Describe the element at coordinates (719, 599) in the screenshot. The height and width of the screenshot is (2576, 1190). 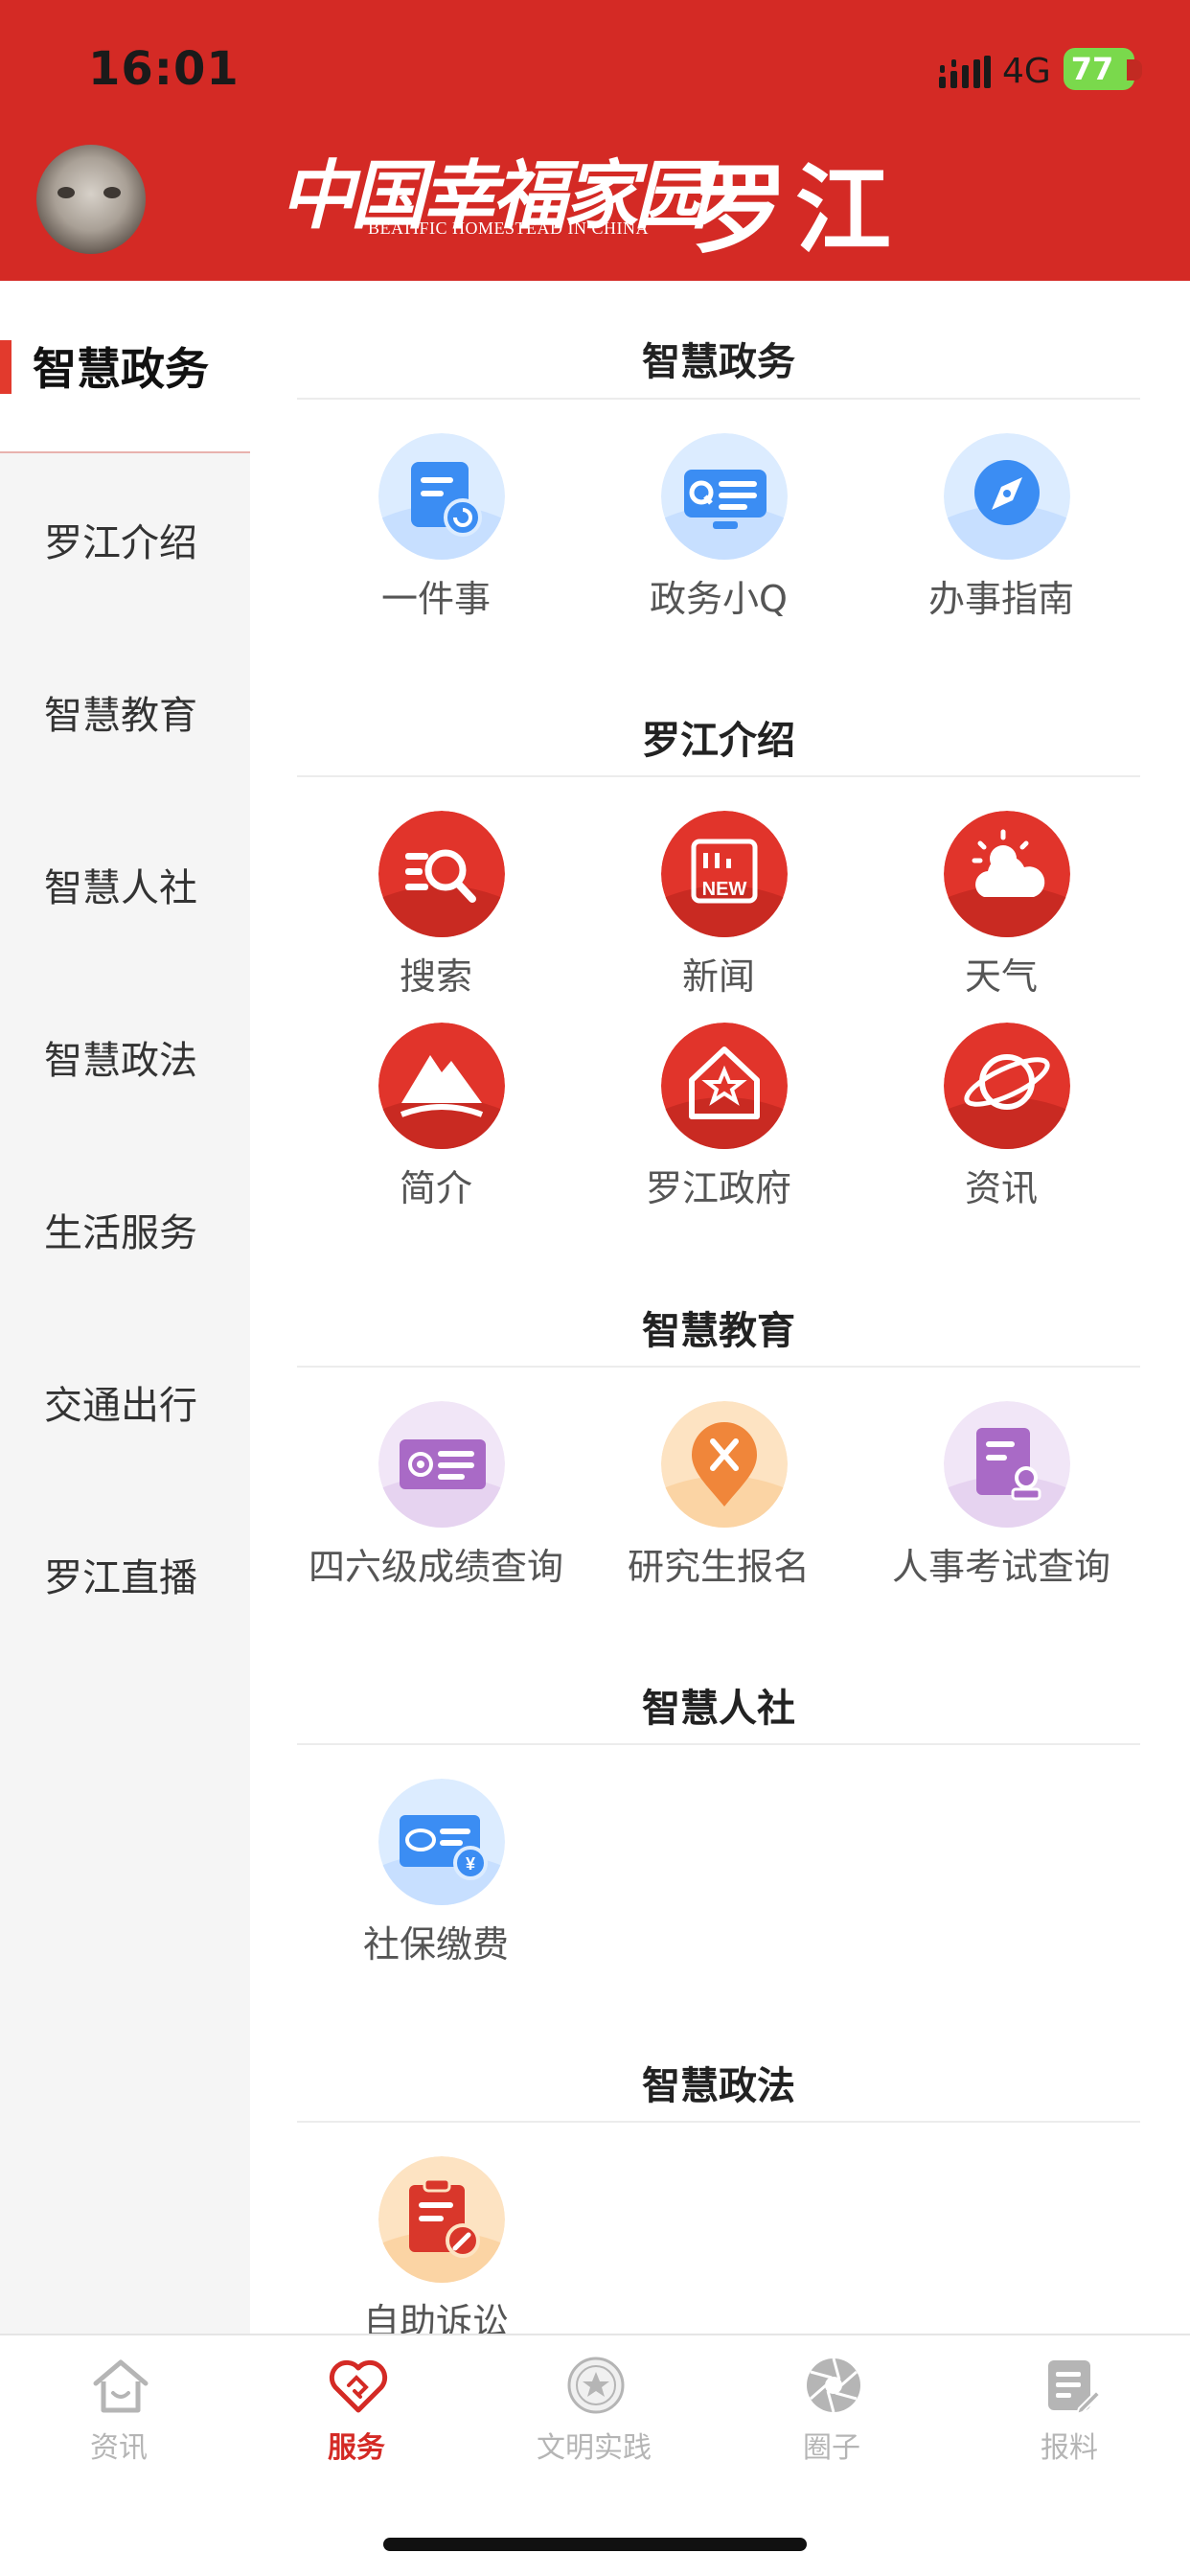
I see `service-label: 政务小Q` at that location.